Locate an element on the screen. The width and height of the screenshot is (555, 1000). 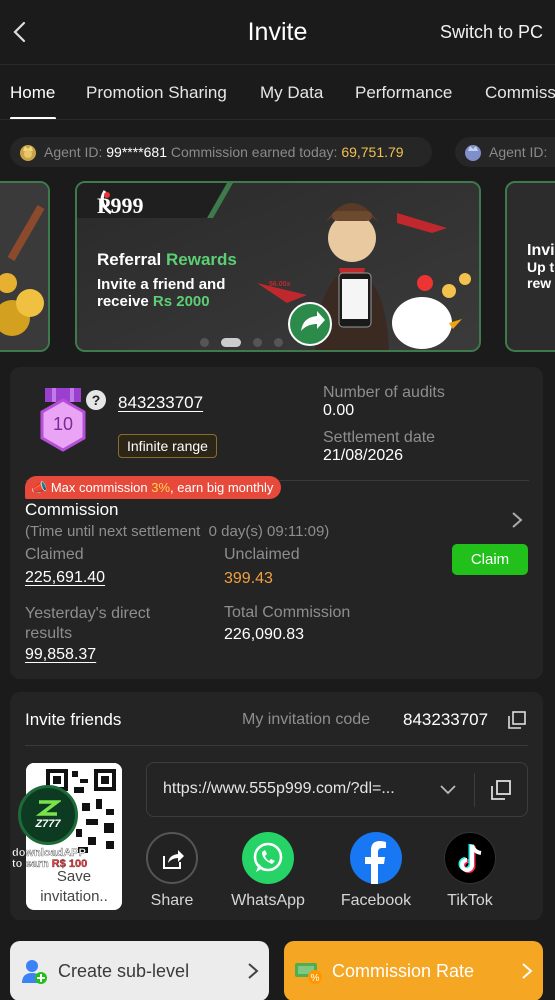
yesterday-value: 99,858.37 is located at coordinates (60, 655).